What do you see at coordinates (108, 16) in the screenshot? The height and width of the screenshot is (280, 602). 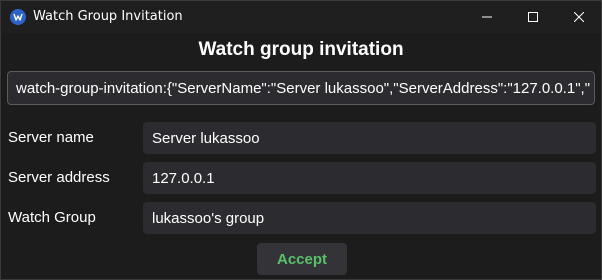 I see `window-title: Watch Group Invitation` at bounding box center [108, 16].